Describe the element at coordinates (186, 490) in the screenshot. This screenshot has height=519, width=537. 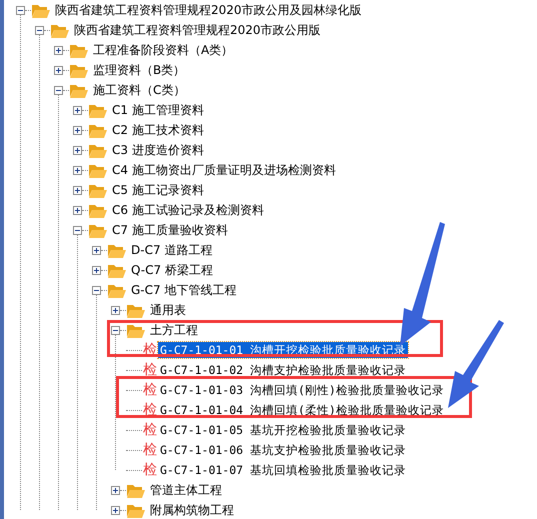
I see `tree-item: 管道主体工程` at that location.